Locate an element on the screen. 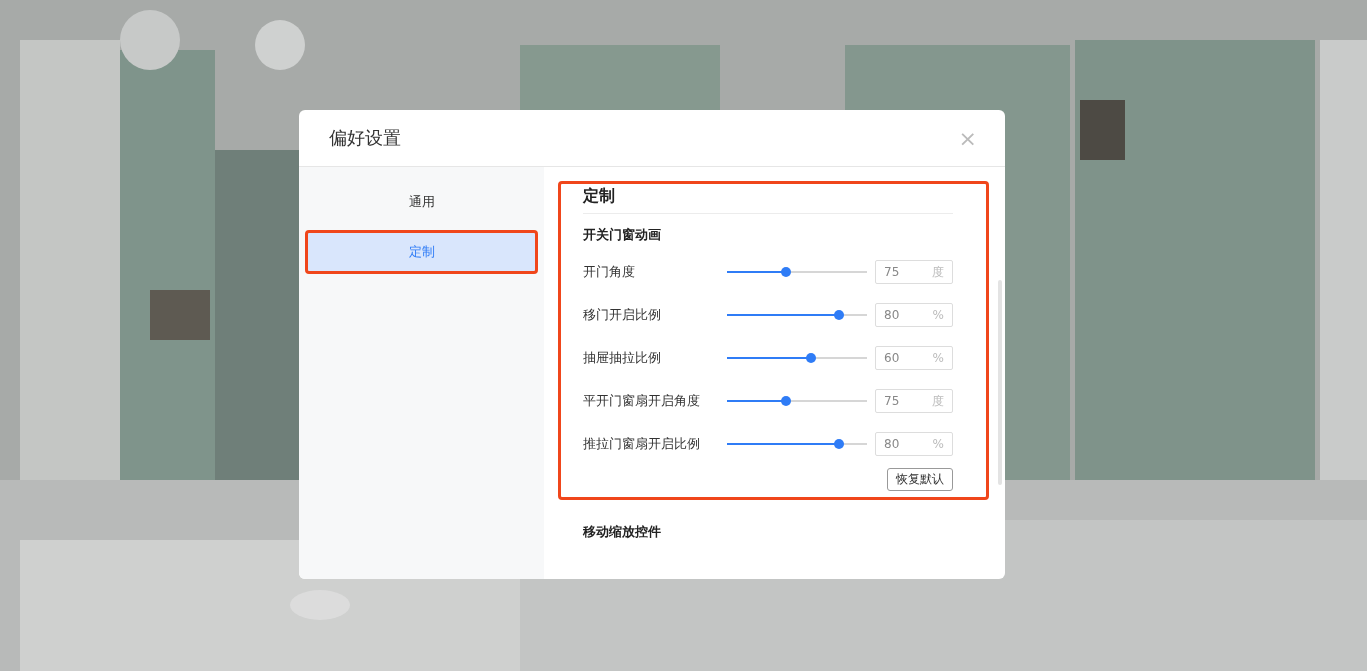 The image size is (1367, 671). slider-label: 移门开启比例 is located at coordinates (622, 315).